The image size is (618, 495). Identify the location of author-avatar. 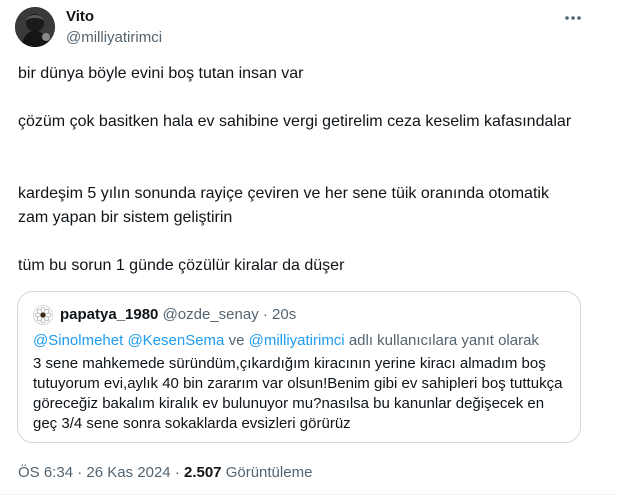
(35, 27).